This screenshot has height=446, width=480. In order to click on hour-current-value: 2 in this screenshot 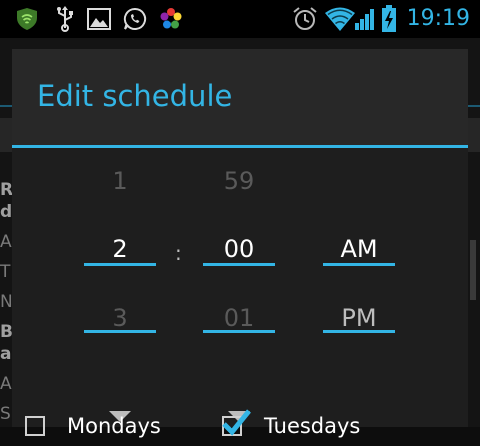, I will do `click(120, 249)`.